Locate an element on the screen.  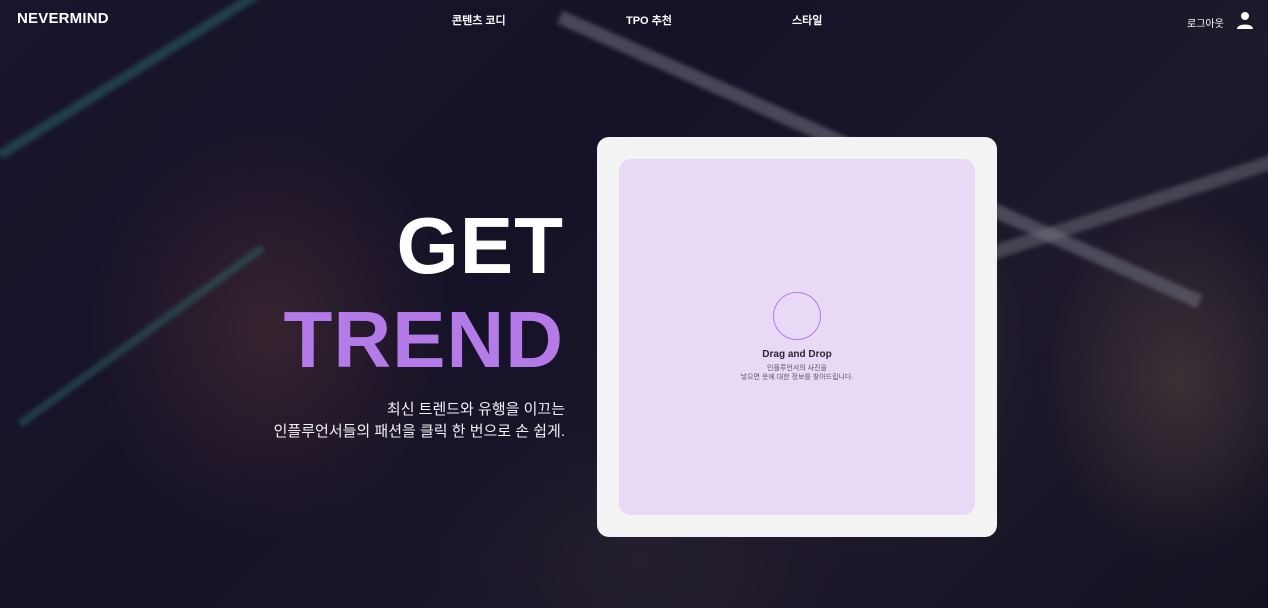
top-nav: NEVERMIND 콘텐츠 코디 TPO 추천 스타일 로그아웃 is located at coordinates (634, 18).